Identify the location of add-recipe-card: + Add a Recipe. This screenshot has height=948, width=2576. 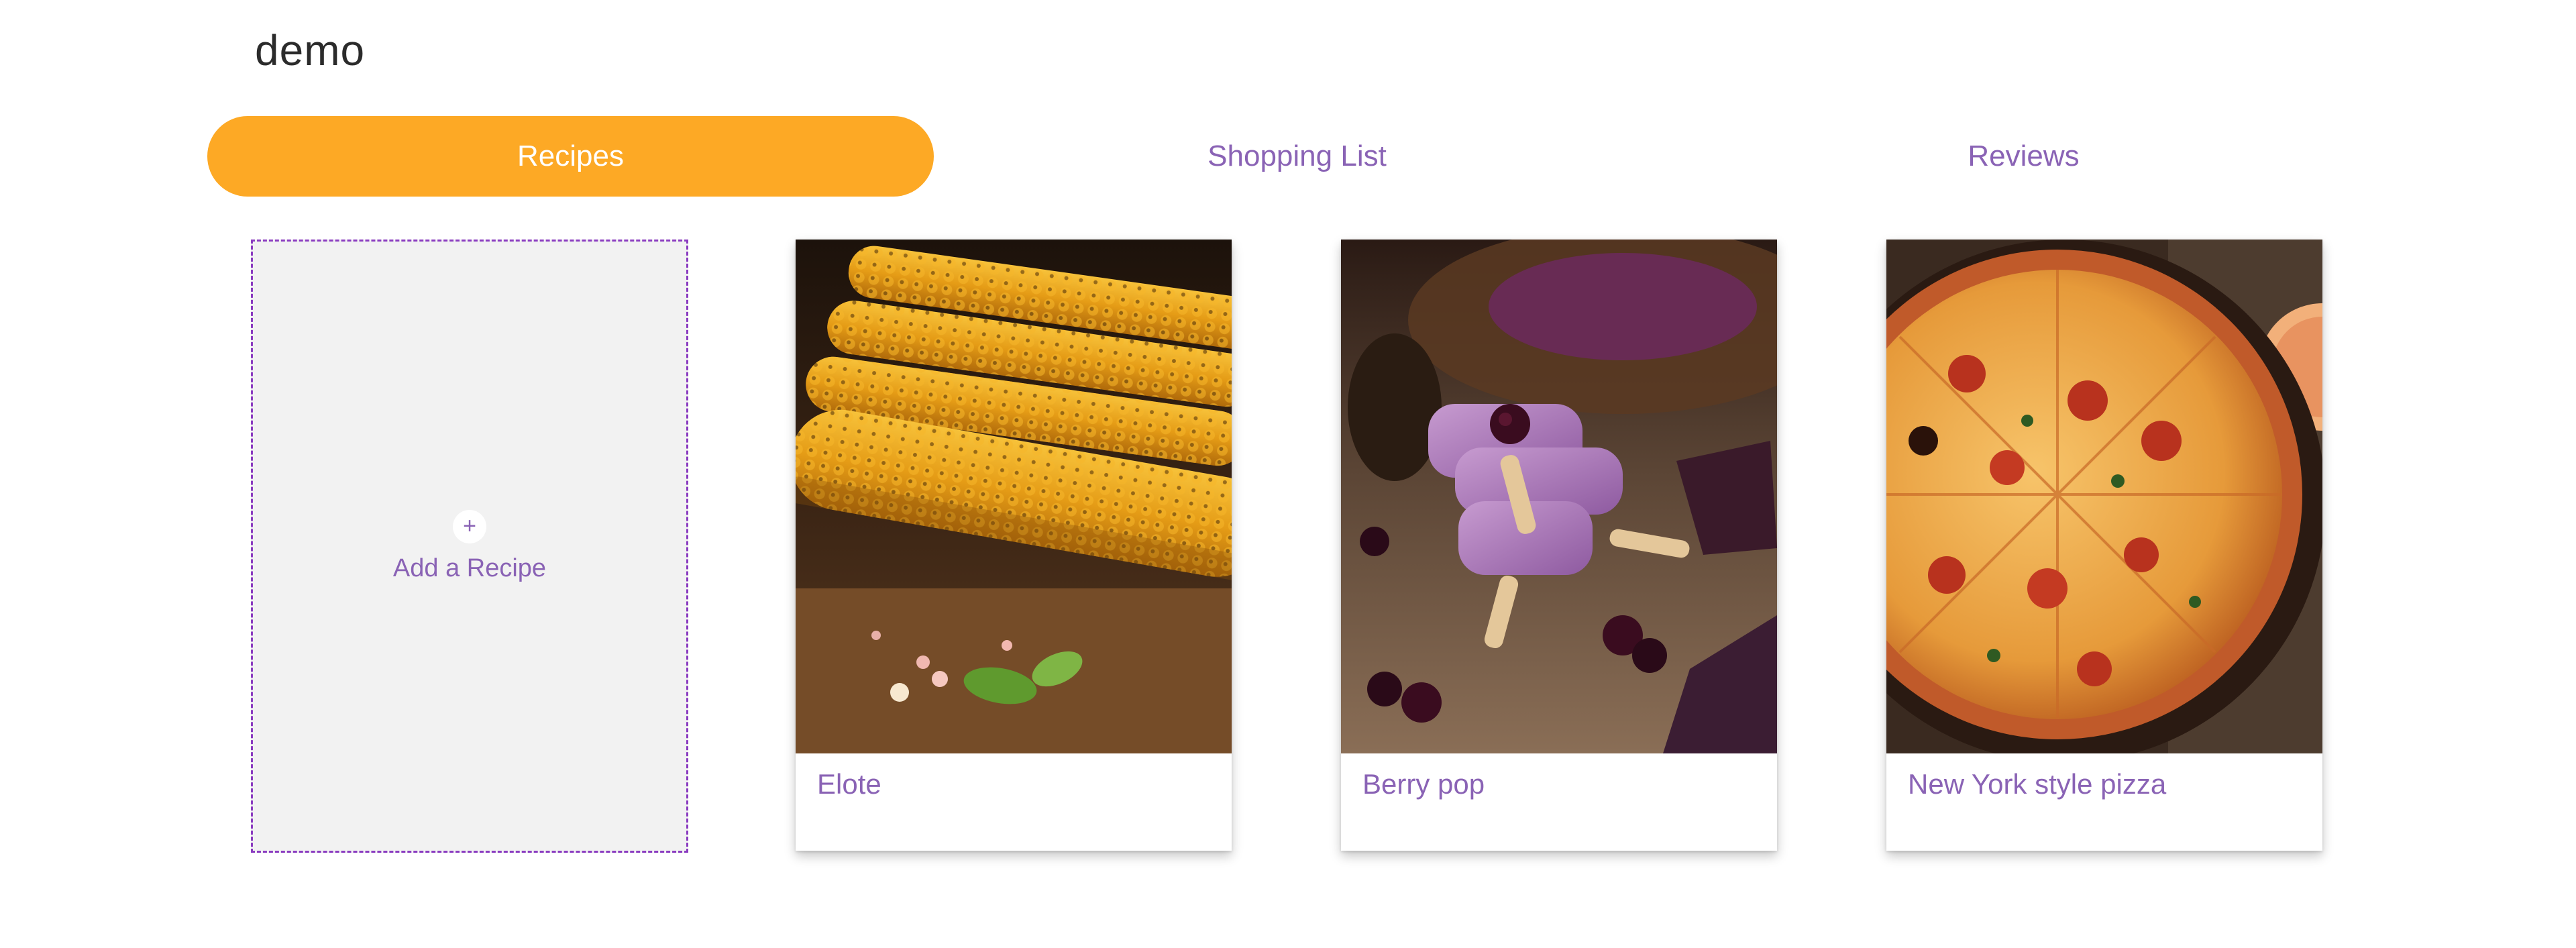
(469, 546).